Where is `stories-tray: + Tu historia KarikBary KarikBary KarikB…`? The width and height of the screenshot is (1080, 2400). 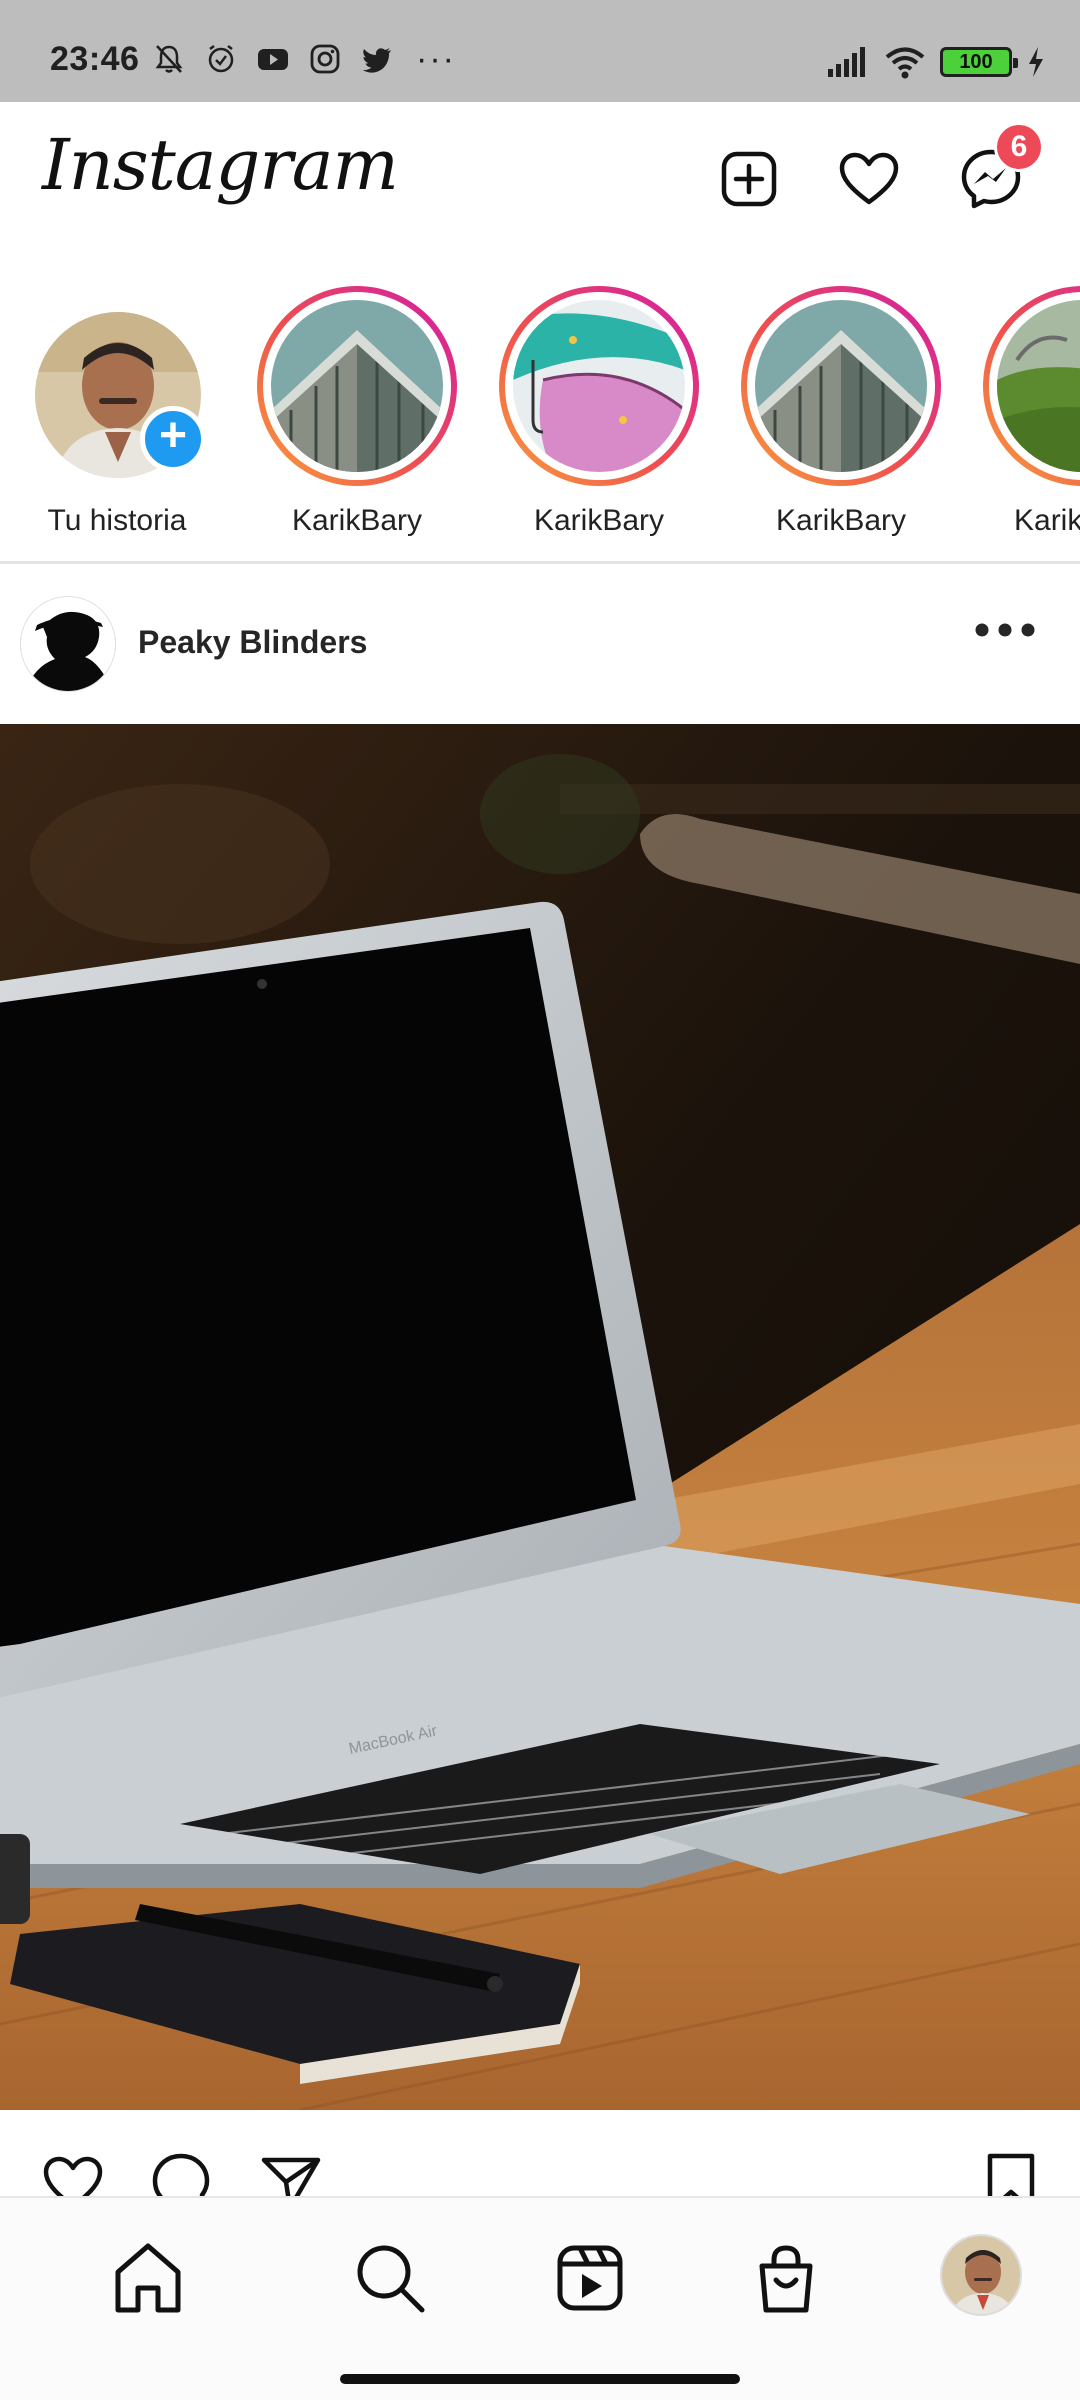
stories-tray: + Tu historia KarikBary KarikBary KarikB… is located at coordinates (540, 407).